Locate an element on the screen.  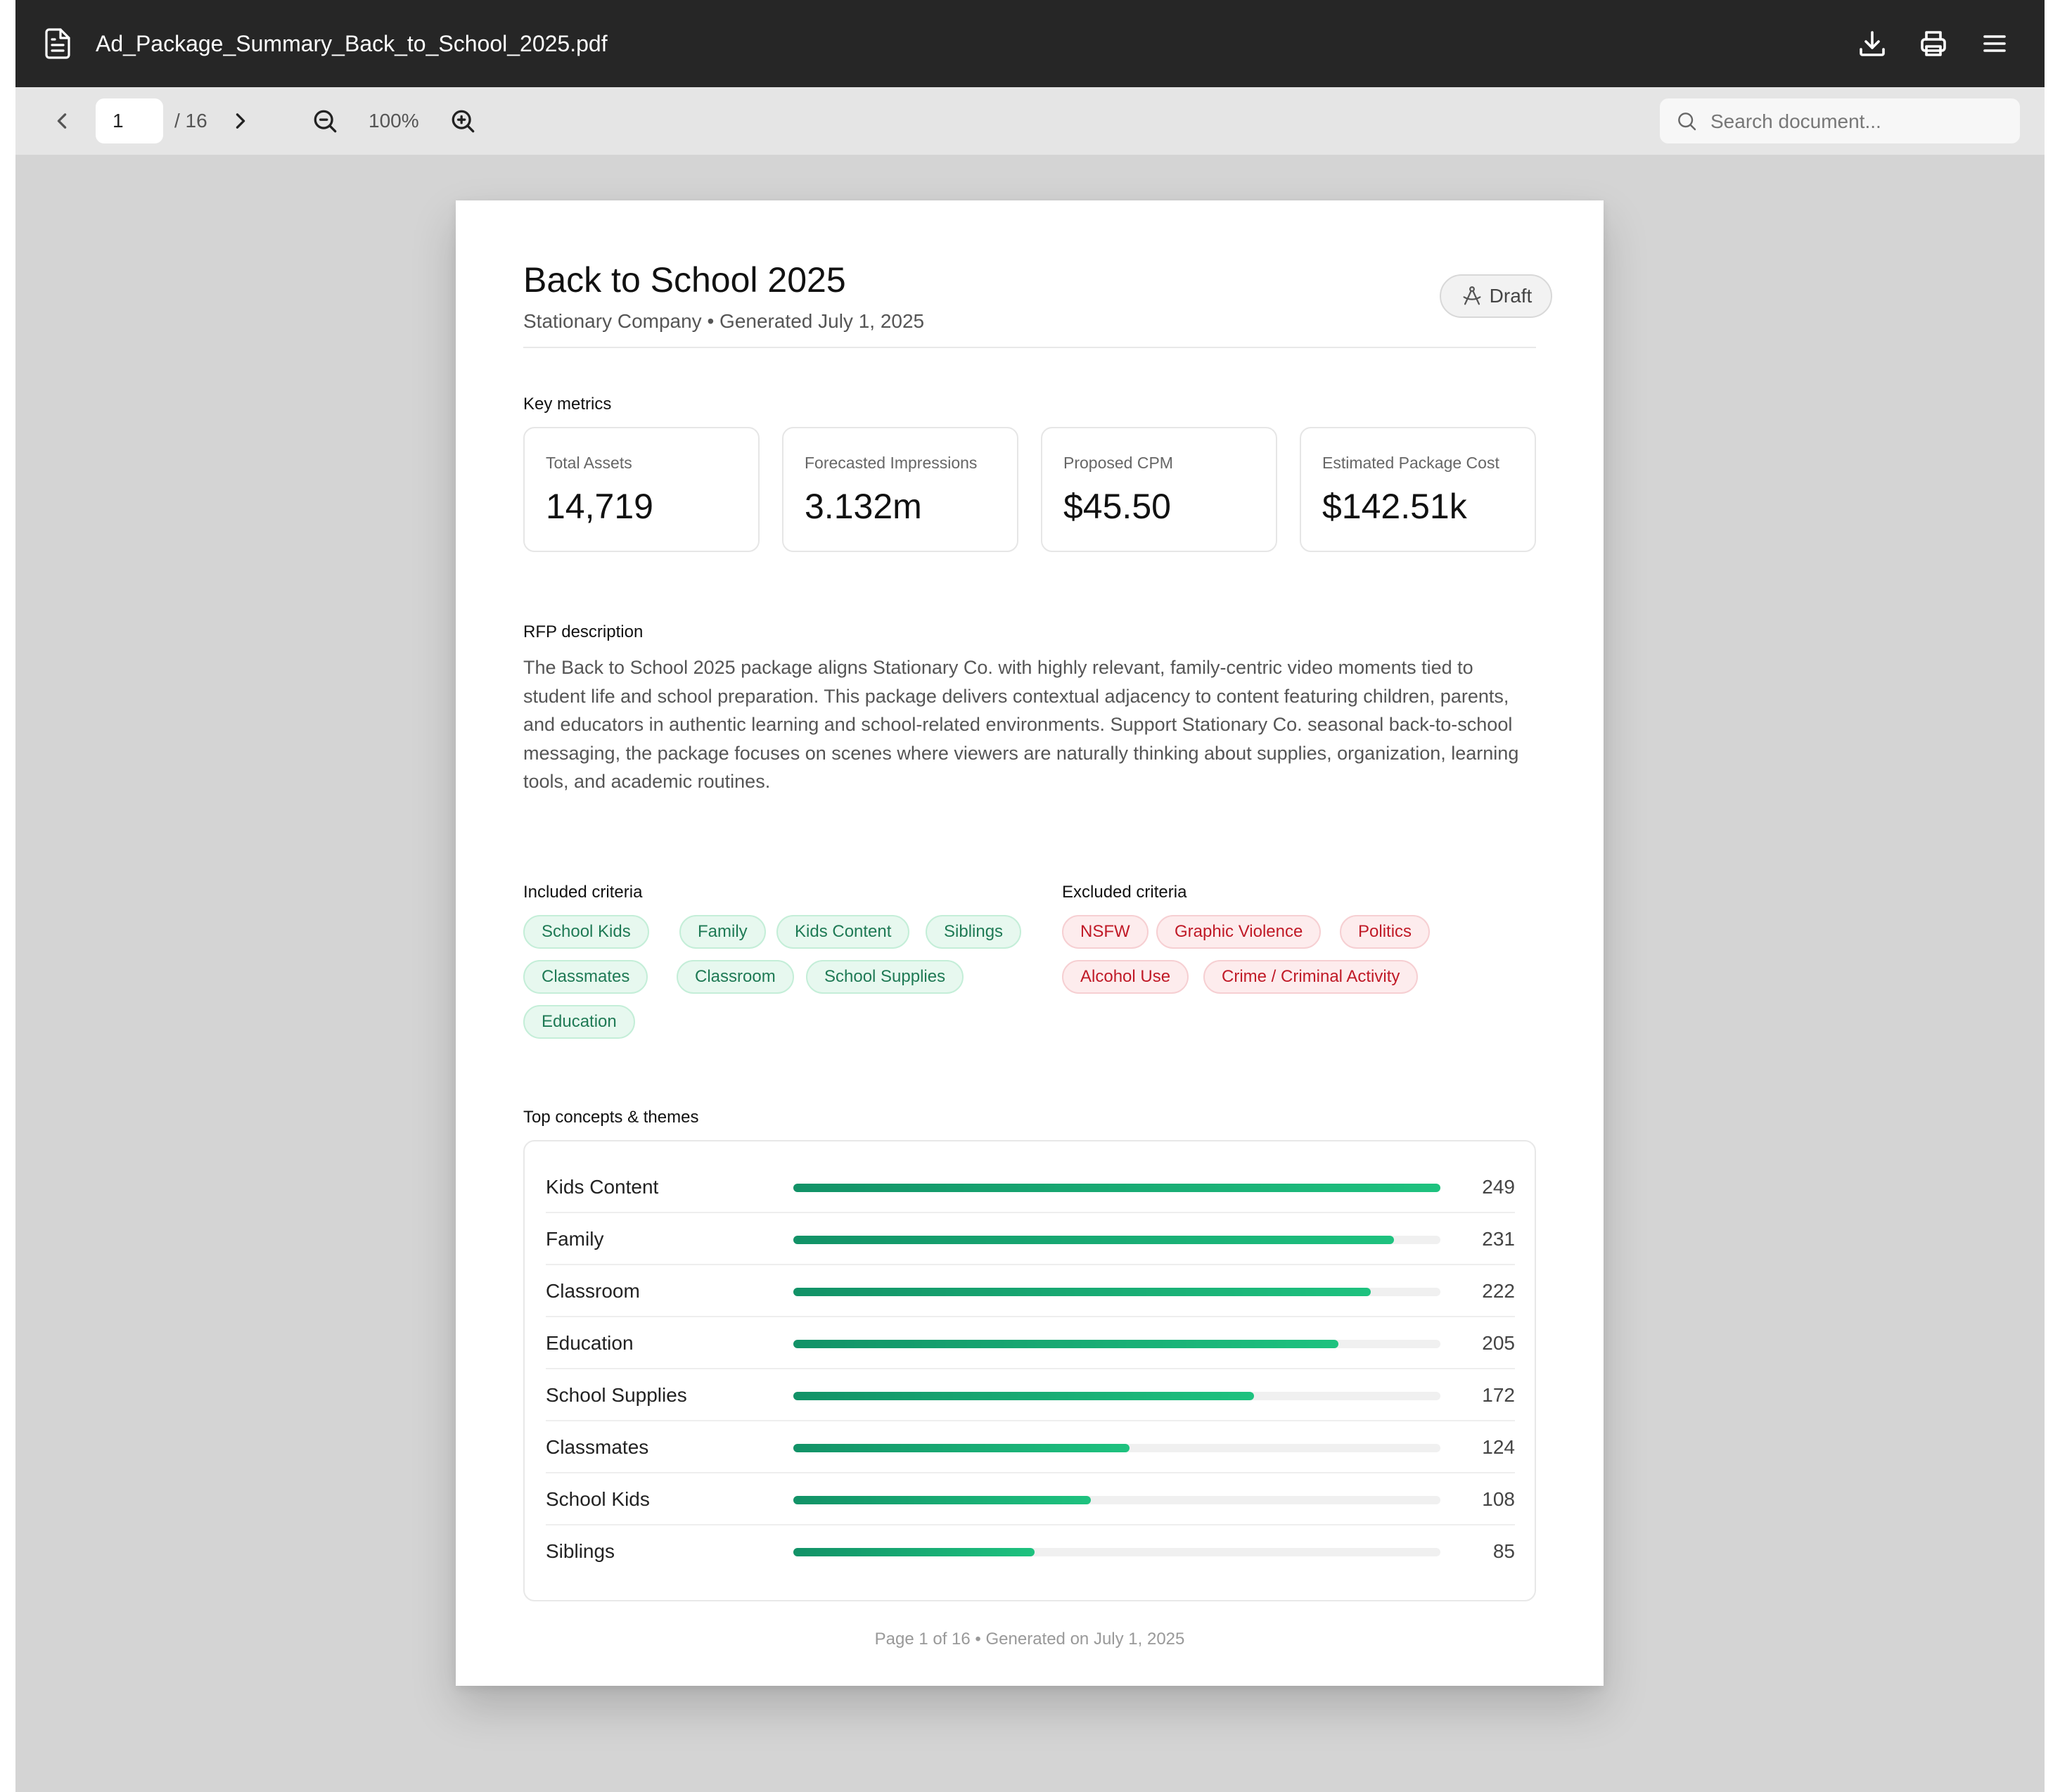
included-criteria-heading: Included criteria is located at coordinates (583, 893).